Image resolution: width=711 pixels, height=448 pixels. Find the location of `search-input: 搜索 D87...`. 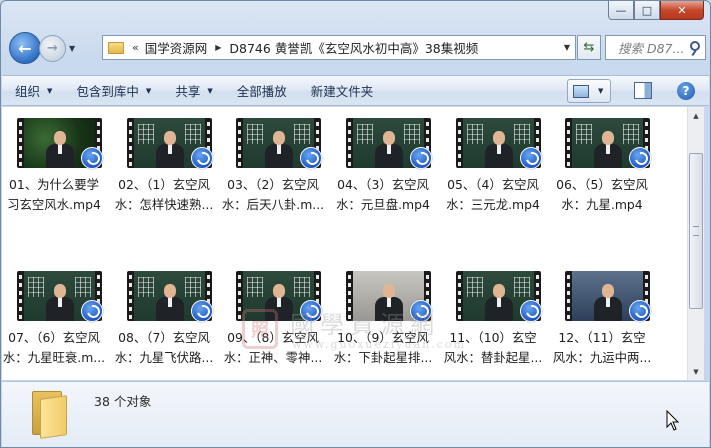

search-input: 搜索 D87... is located at coordinates (655, 47).